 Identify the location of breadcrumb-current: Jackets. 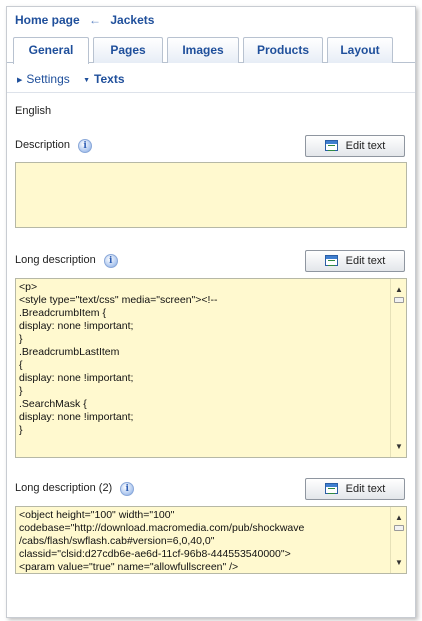
(132, 20).